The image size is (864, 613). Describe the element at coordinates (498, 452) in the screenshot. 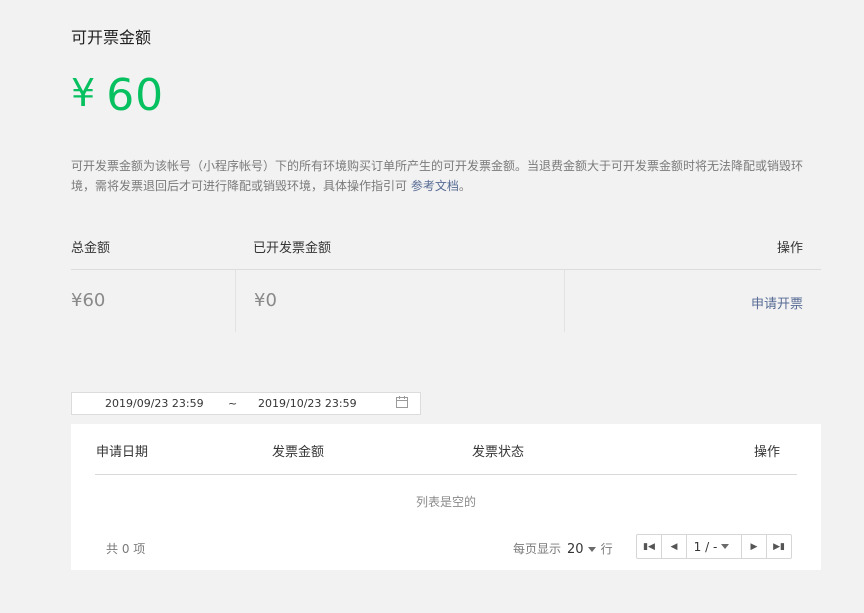

I see `invoice-status-header: 发票状态` at that location.